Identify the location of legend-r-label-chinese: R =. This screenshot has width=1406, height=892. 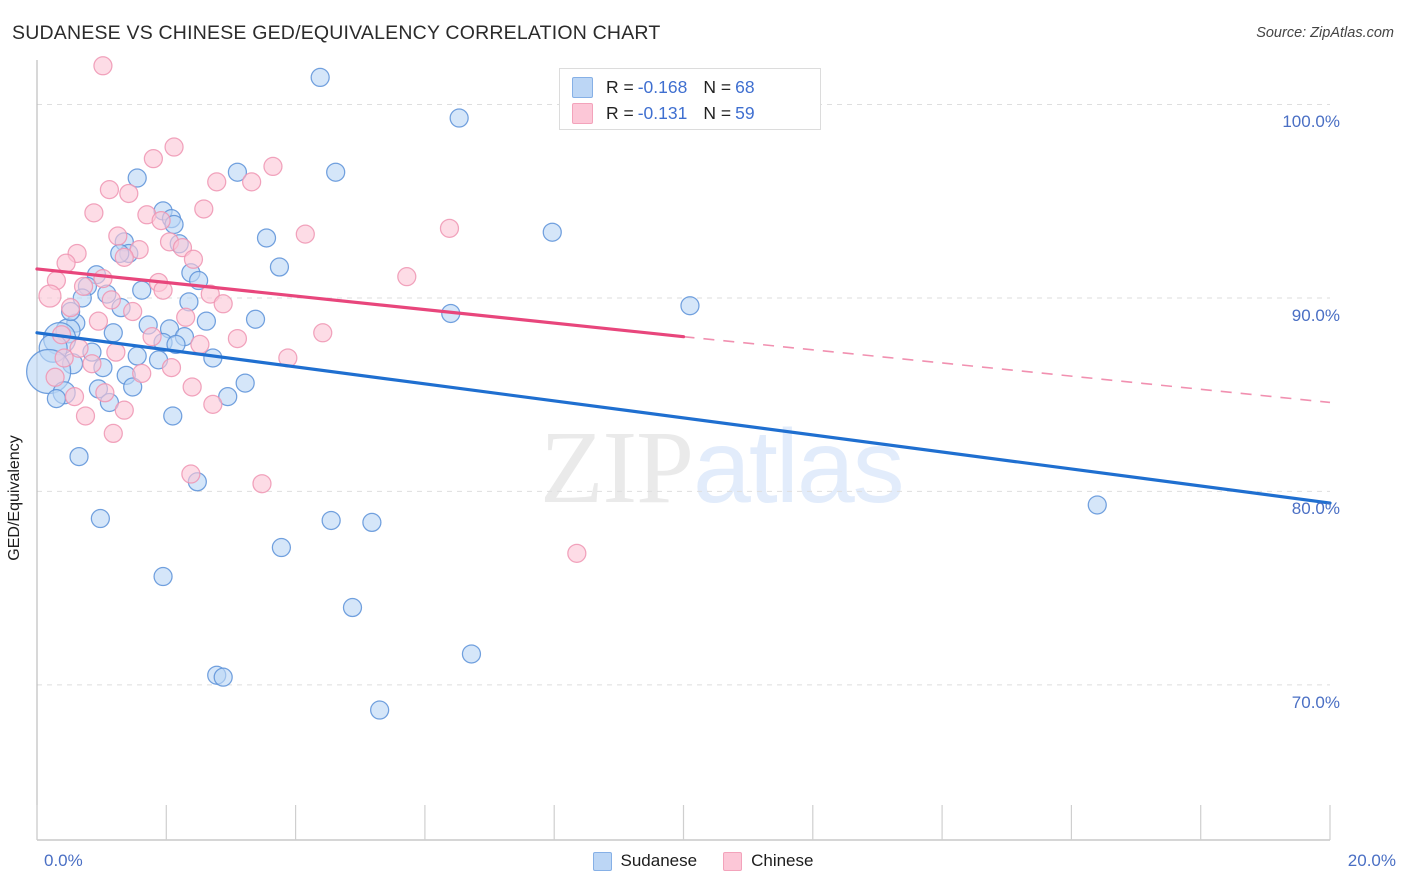
(620, 112).